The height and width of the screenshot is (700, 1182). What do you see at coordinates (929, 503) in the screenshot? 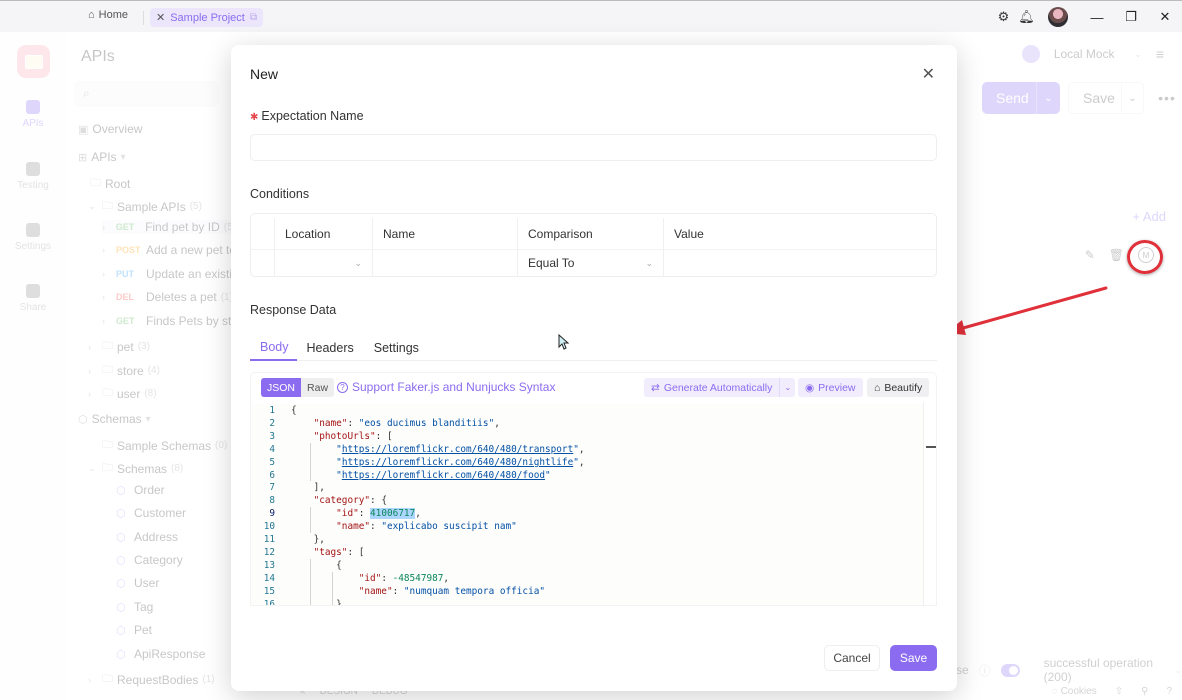
I see `editor-scrollbar` at bounding box center [929, 503].